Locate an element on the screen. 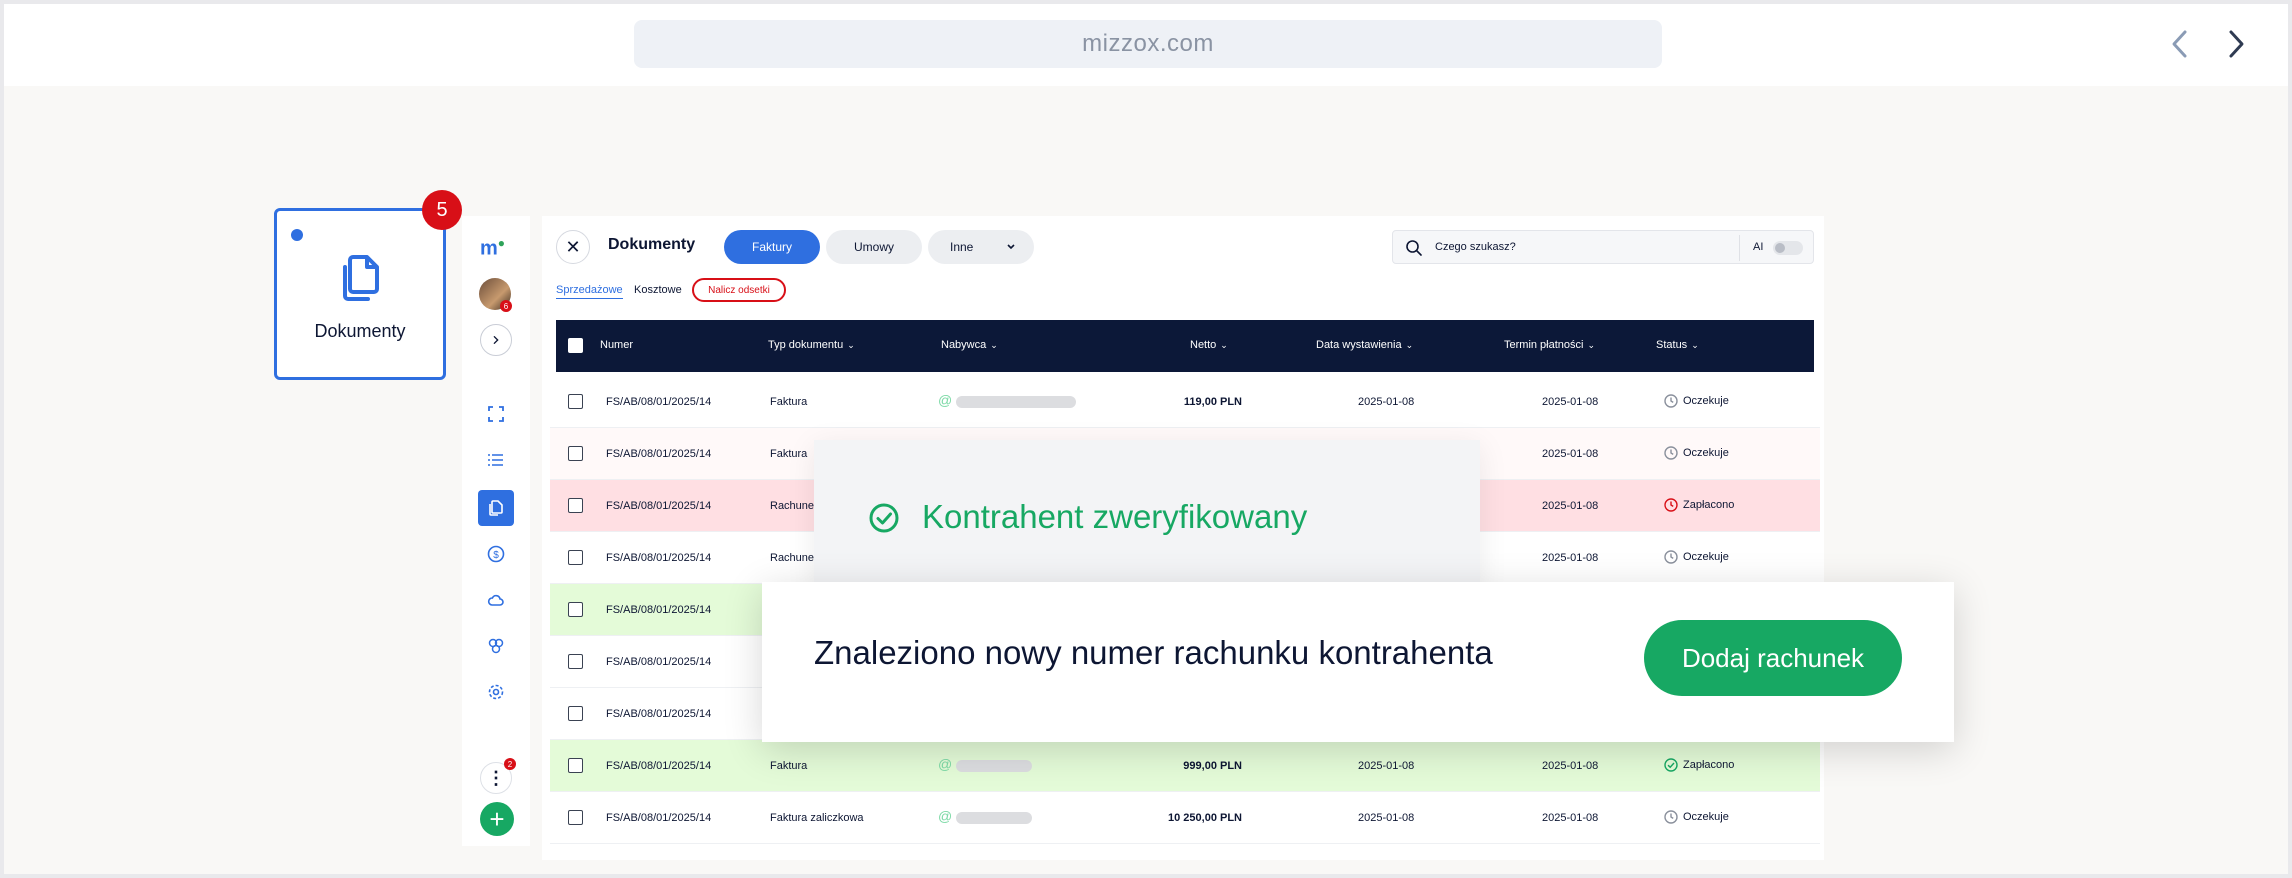 The image size is (2292, 878). sidebar-item-finance: $ is located at coordinates (496, 554).